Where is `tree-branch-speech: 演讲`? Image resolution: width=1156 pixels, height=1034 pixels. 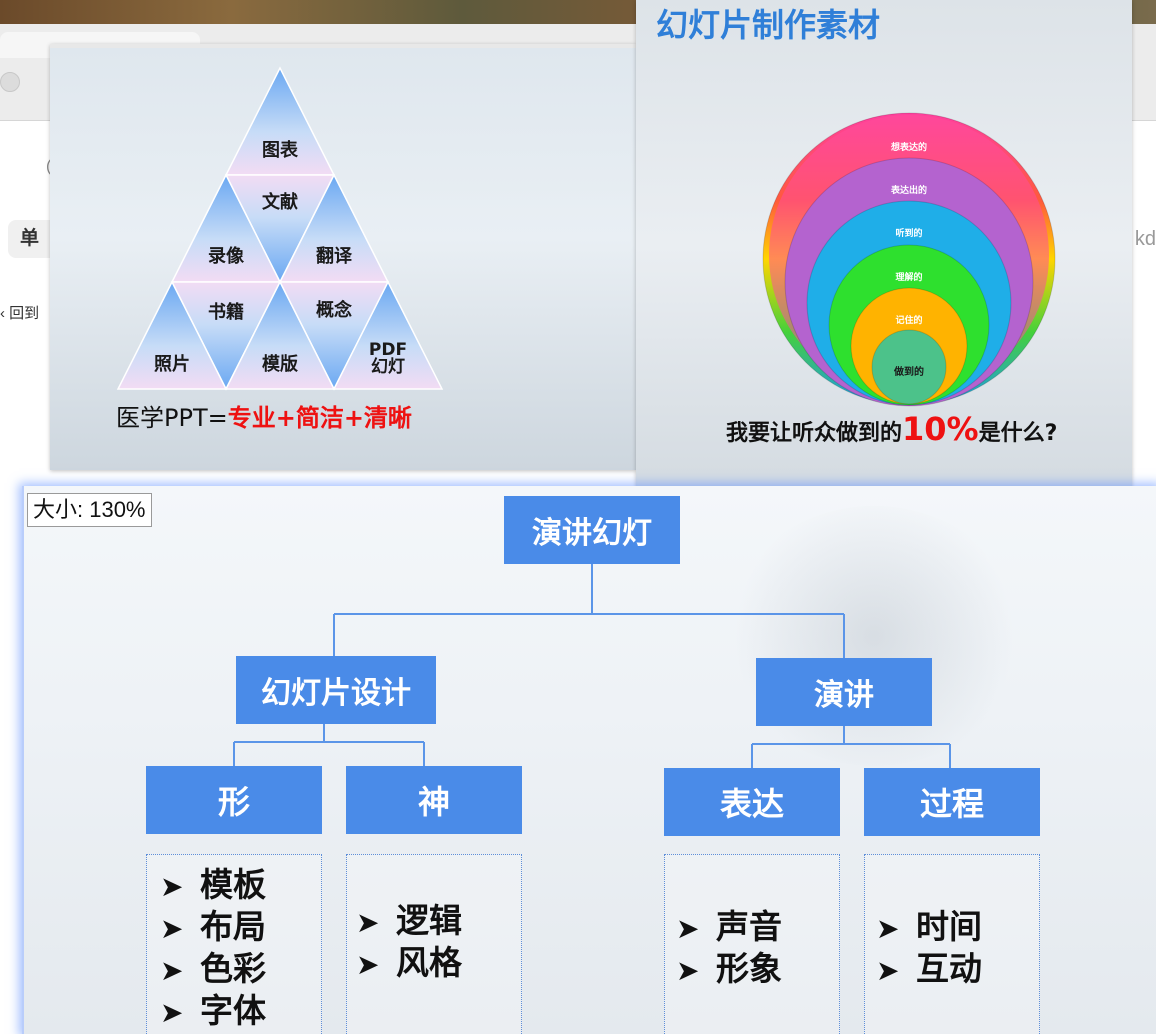 tree-branch-speech: 演讲 is located at coordinates (844, 692).